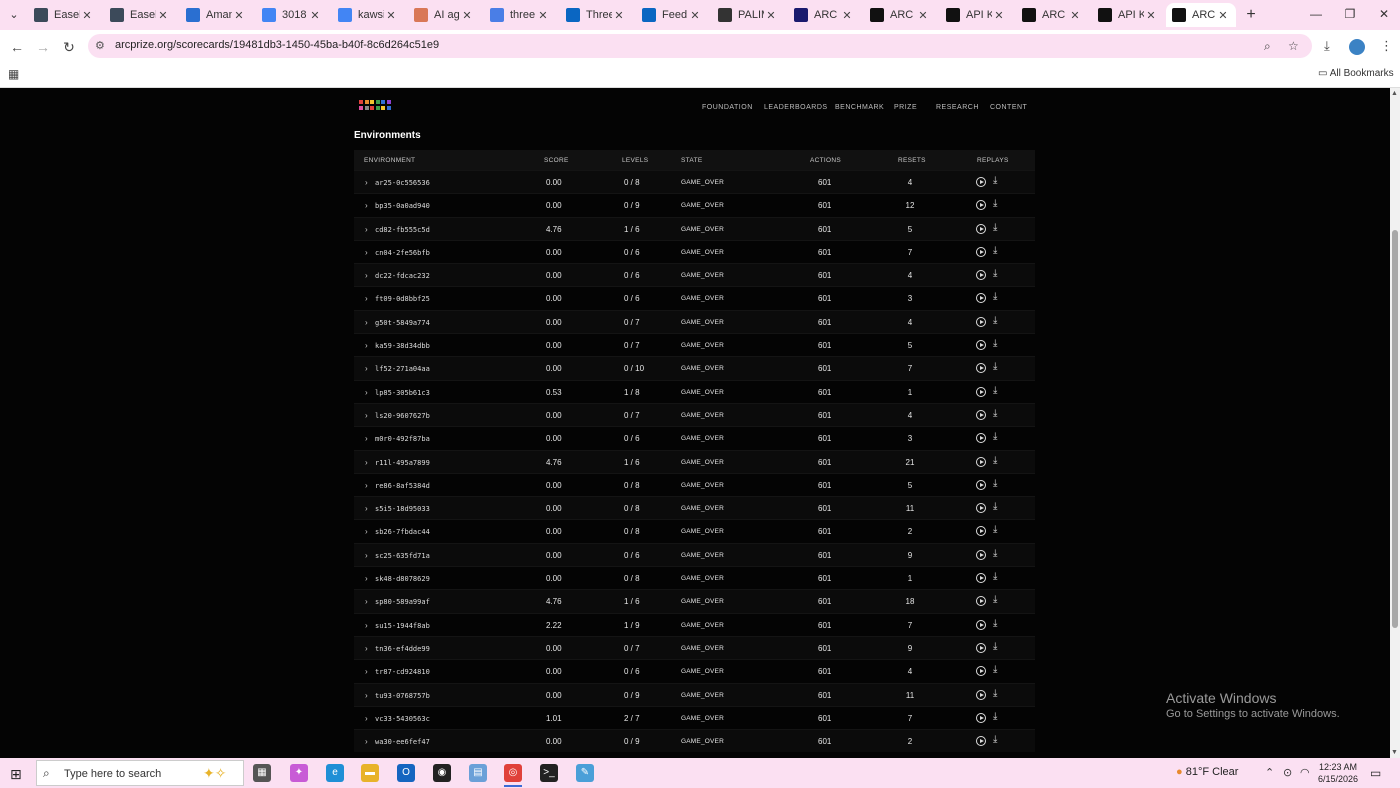 The width and height of the screenshot is (1400, 788). I want to click on env-id: ls20-9607627b, so click(402, 416).